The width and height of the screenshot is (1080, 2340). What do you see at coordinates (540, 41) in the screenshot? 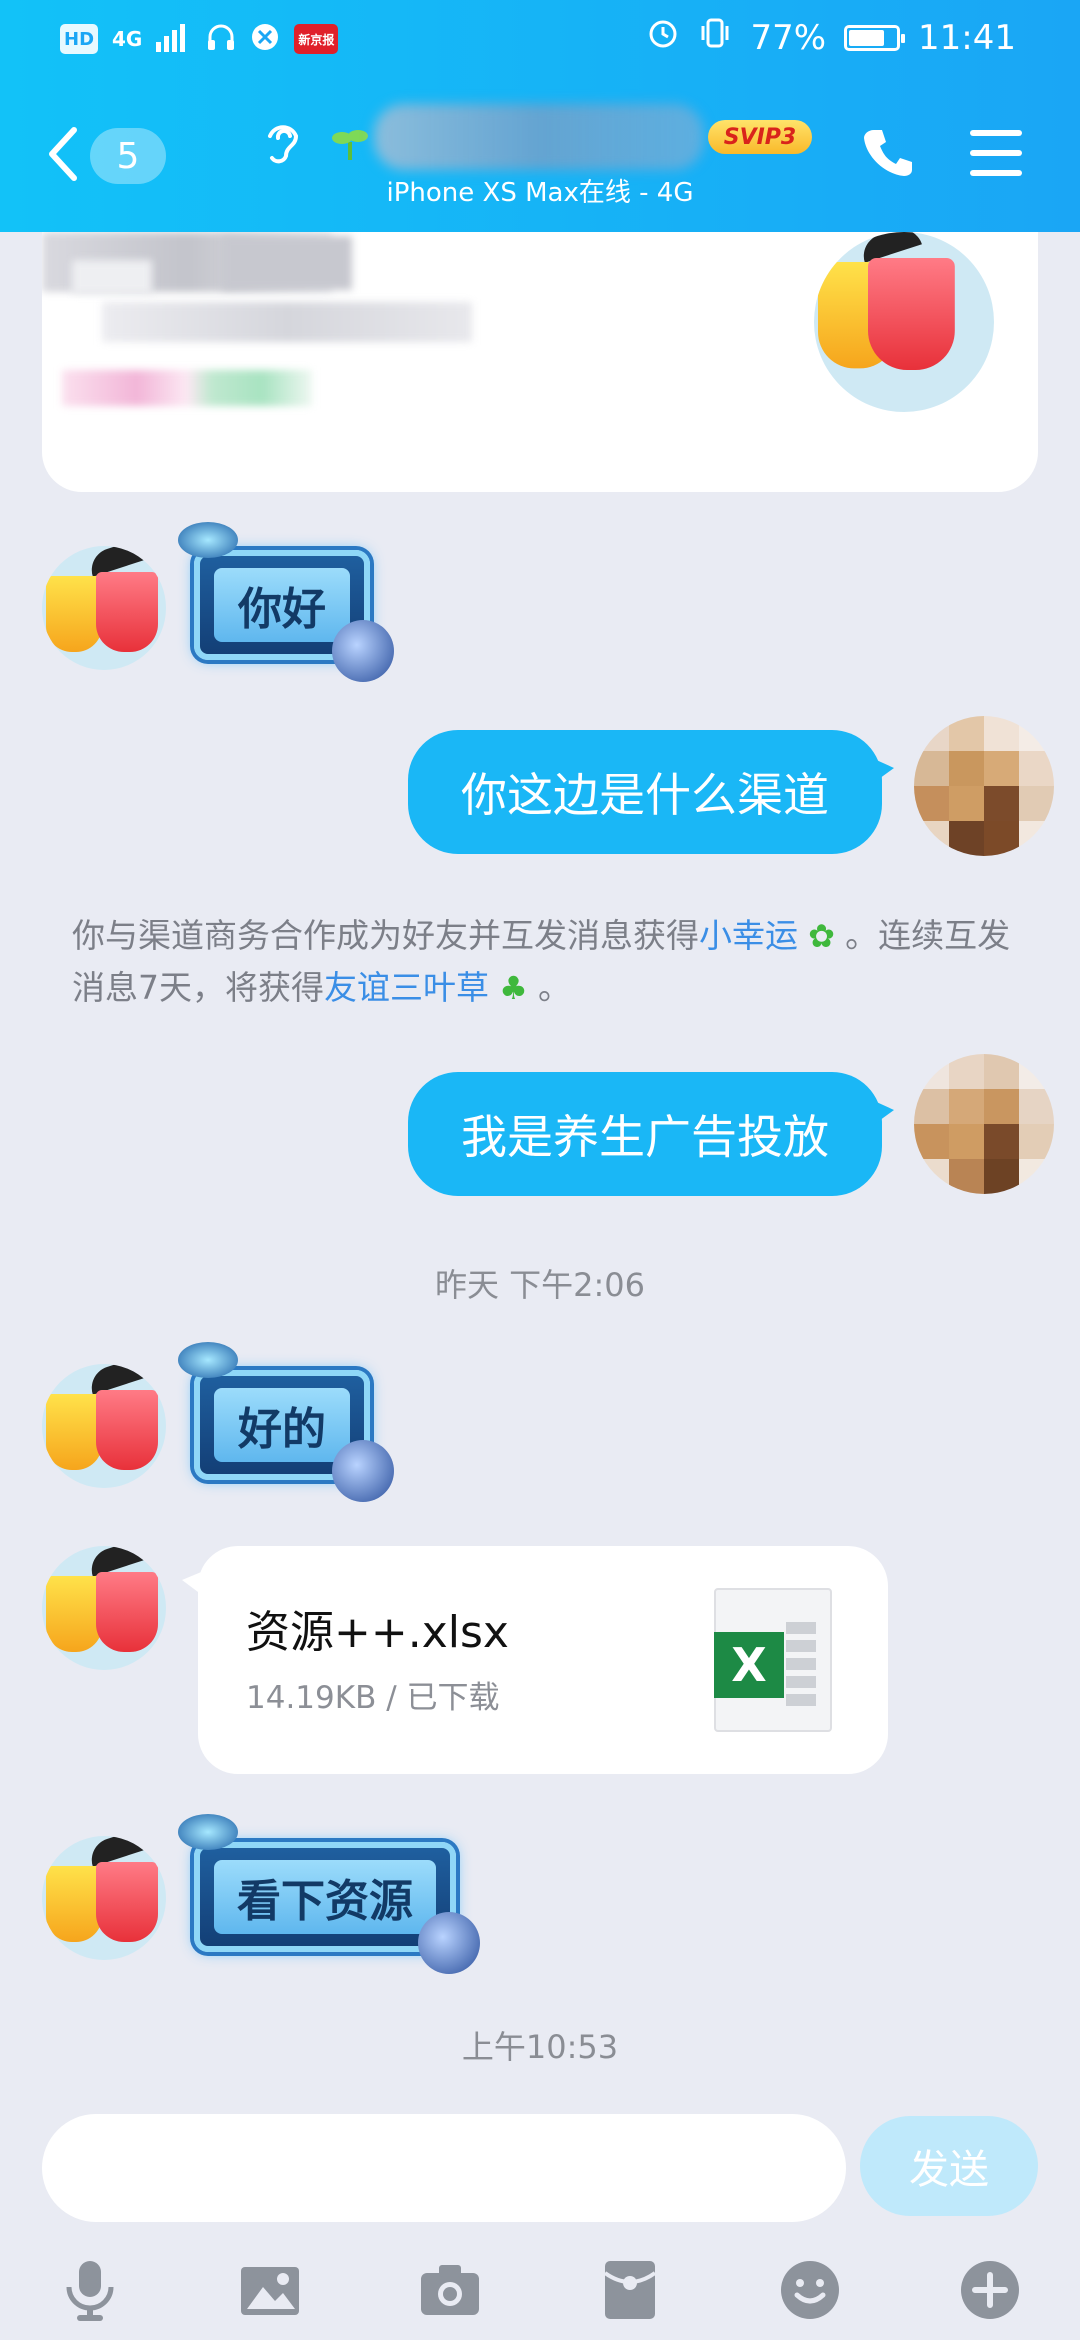
I see `status-bar: HD 4G 新京报 77% 11:41` at bounding box center [540, 41].